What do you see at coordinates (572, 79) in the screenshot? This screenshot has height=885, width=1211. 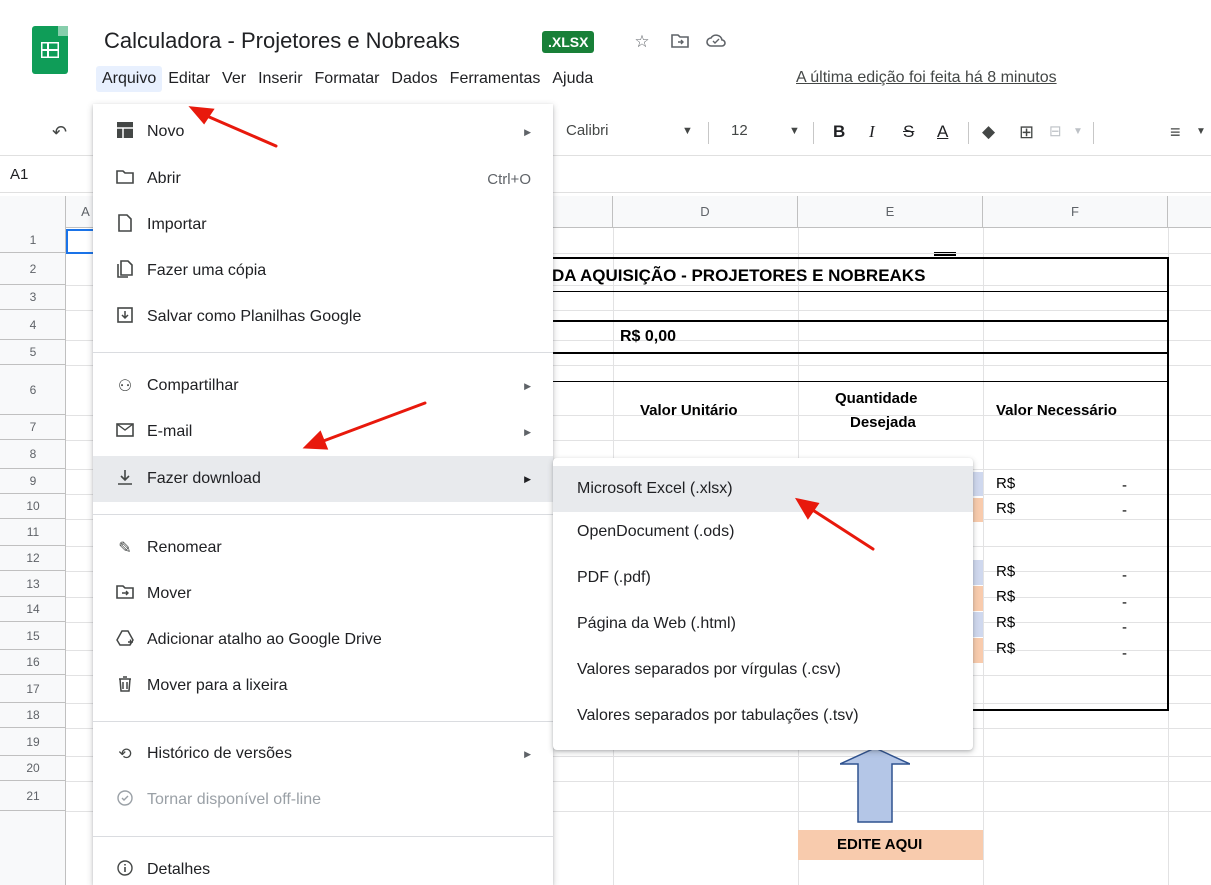 I see `menu-ajuda: Ajuda` at bounding box center [572, 79].